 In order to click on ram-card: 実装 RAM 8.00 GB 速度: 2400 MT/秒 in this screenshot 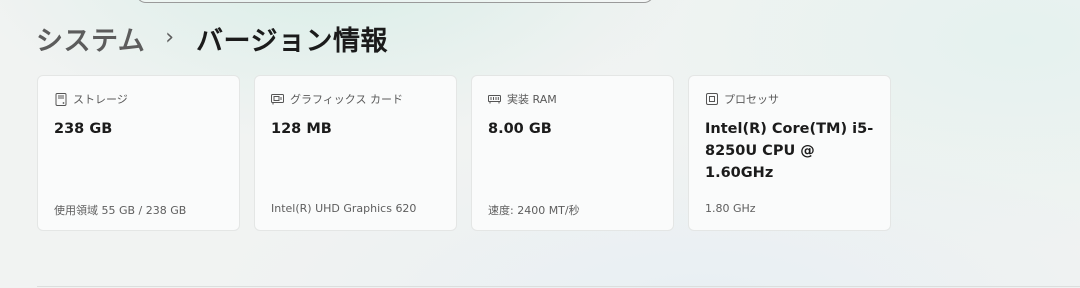, I will do `click(572, 153)`.